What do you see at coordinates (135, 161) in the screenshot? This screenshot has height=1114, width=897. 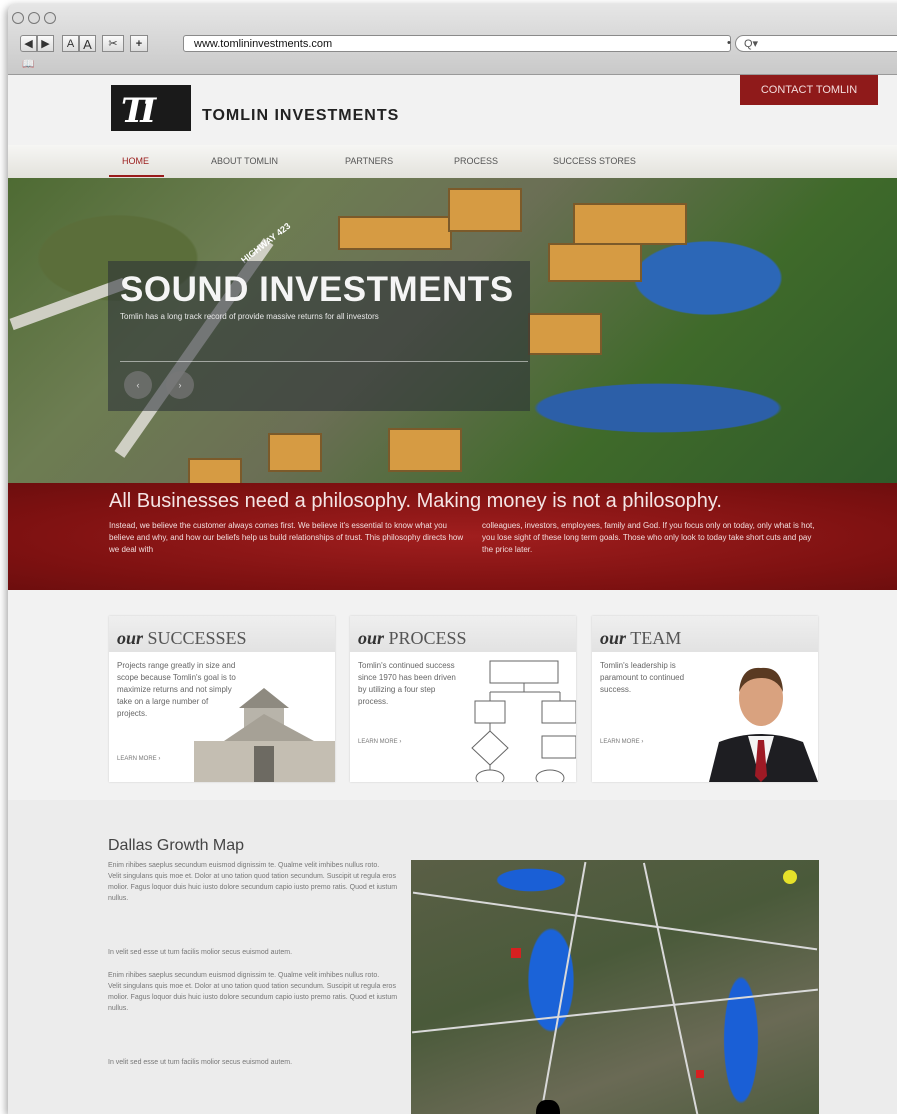 I see `nav-home: HOME` at bounding box center [135, 161].